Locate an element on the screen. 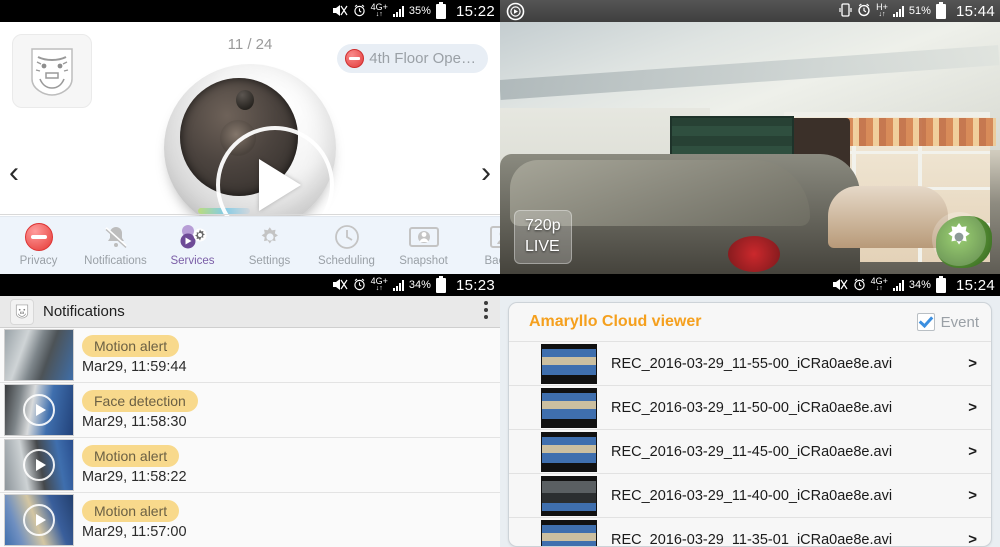 This screenshot has height=547, width=1000. list-item: Motion alert Mar29, 11:58:22 is located at coordinates (250, 465).